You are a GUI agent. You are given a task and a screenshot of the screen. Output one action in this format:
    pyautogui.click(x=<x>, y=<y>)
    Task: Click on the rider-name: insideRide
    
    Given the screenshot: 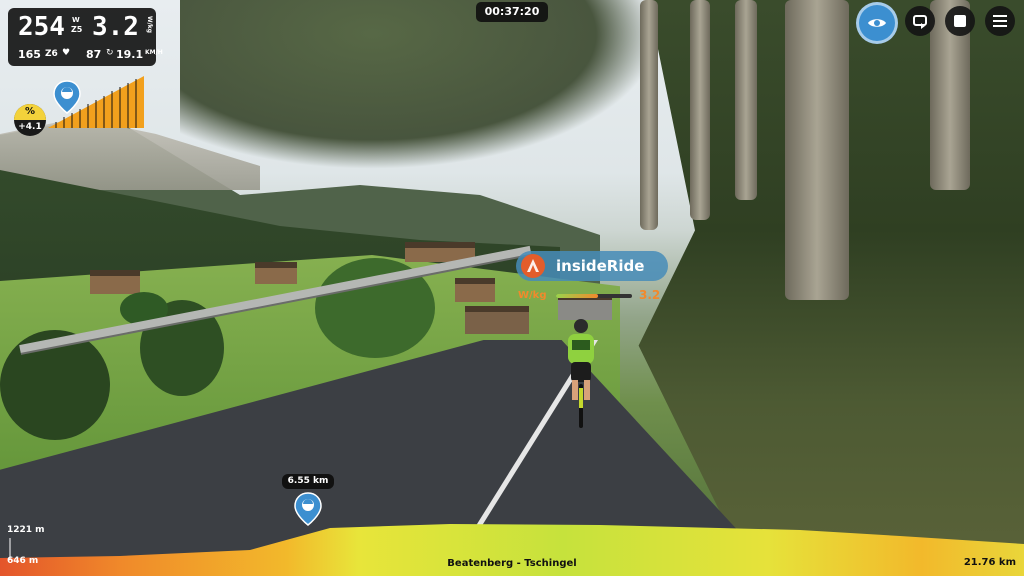 What is the action you would take?
    pyautogui.click(x=600, y=266)
    